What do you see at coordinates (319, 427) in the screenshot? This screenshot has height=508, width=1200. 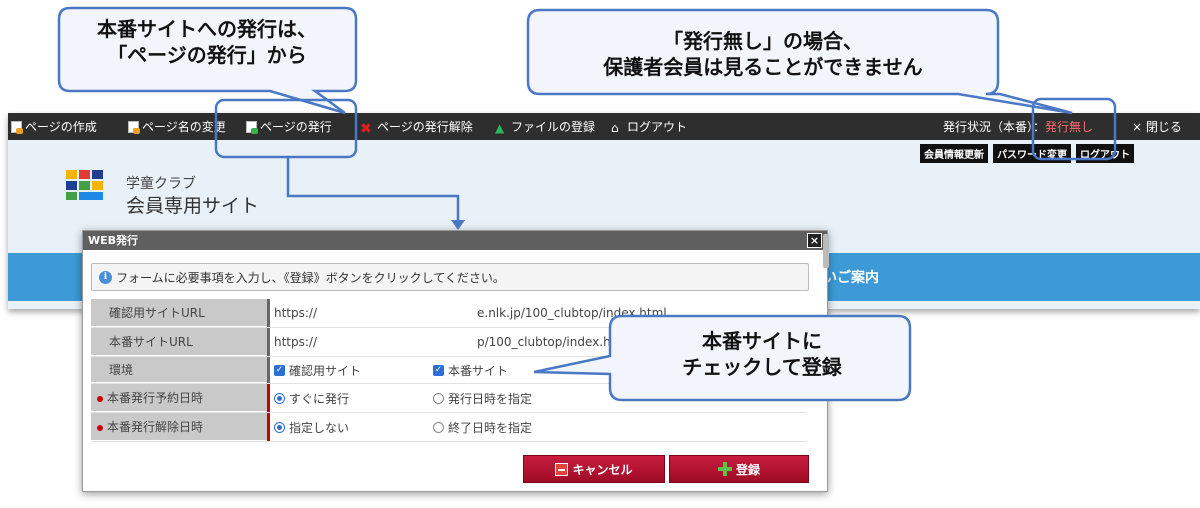 I see `no-end-label: 指定しない` at bounding box center [319, 427].